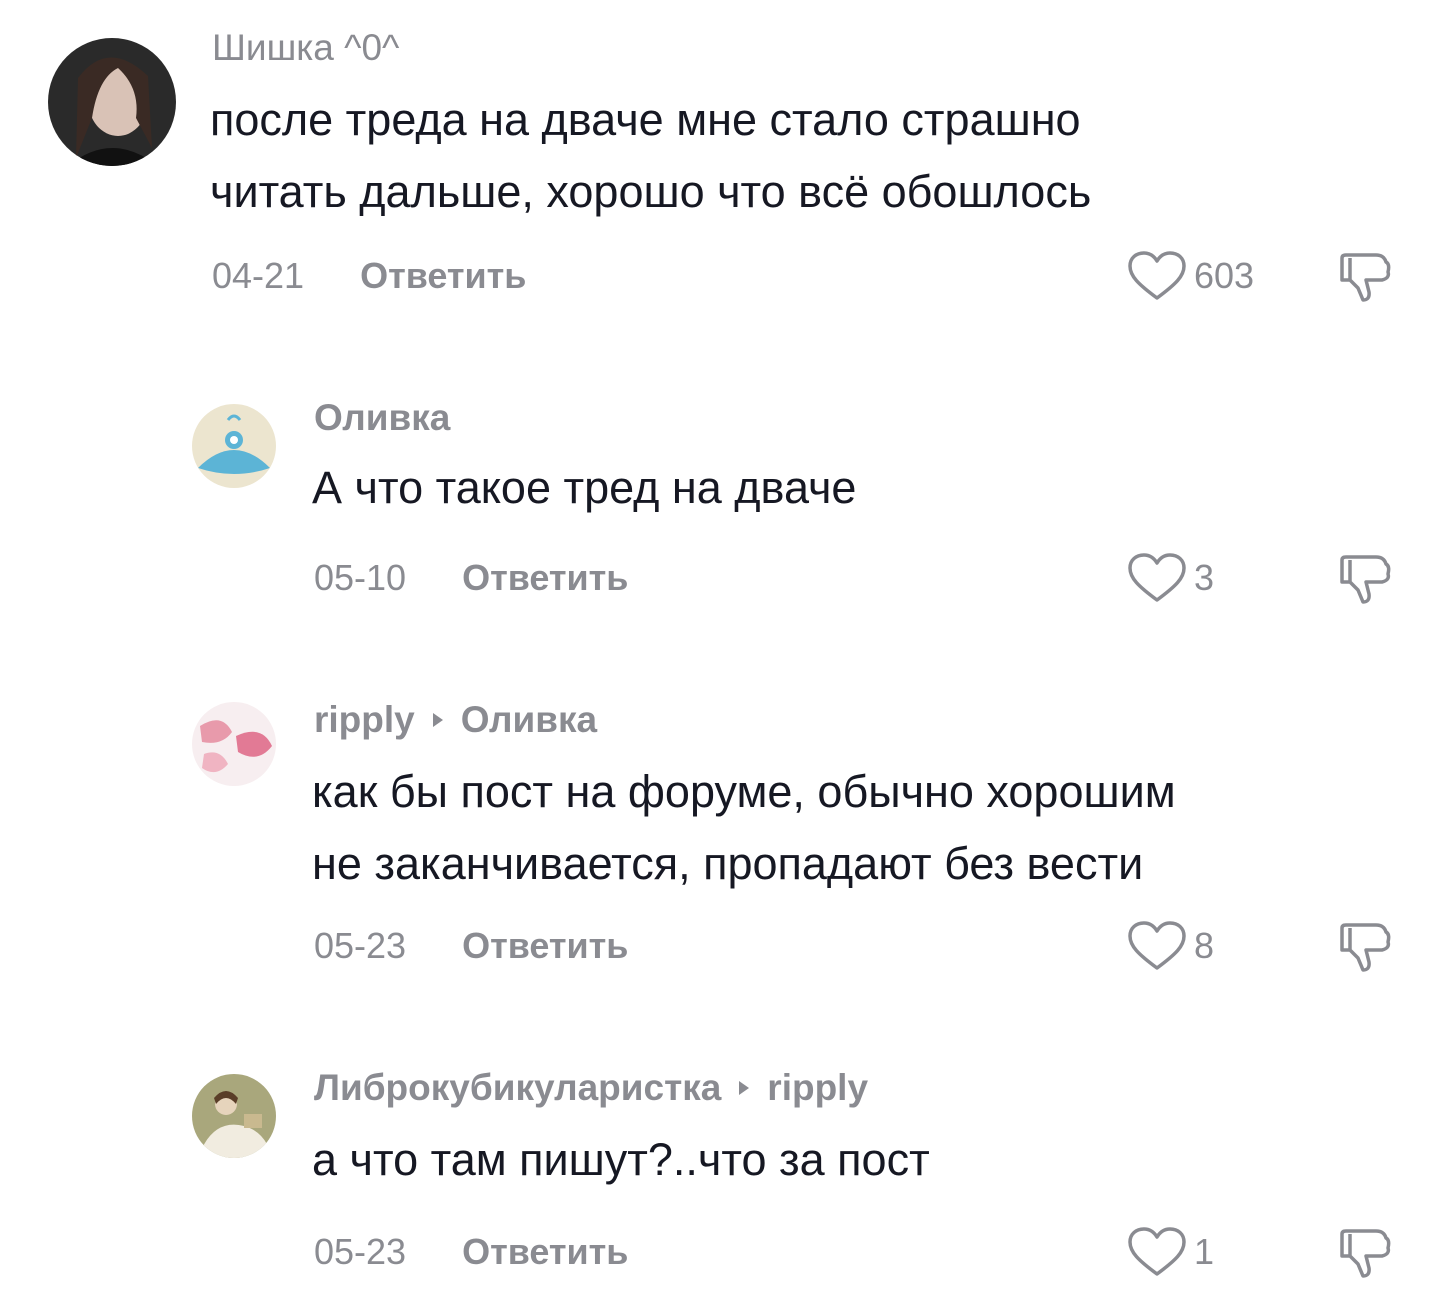 Image resolution: width=1440 pixels, height=1306 pixels. I want to click on like-button: 1, so click(1170, 1252).